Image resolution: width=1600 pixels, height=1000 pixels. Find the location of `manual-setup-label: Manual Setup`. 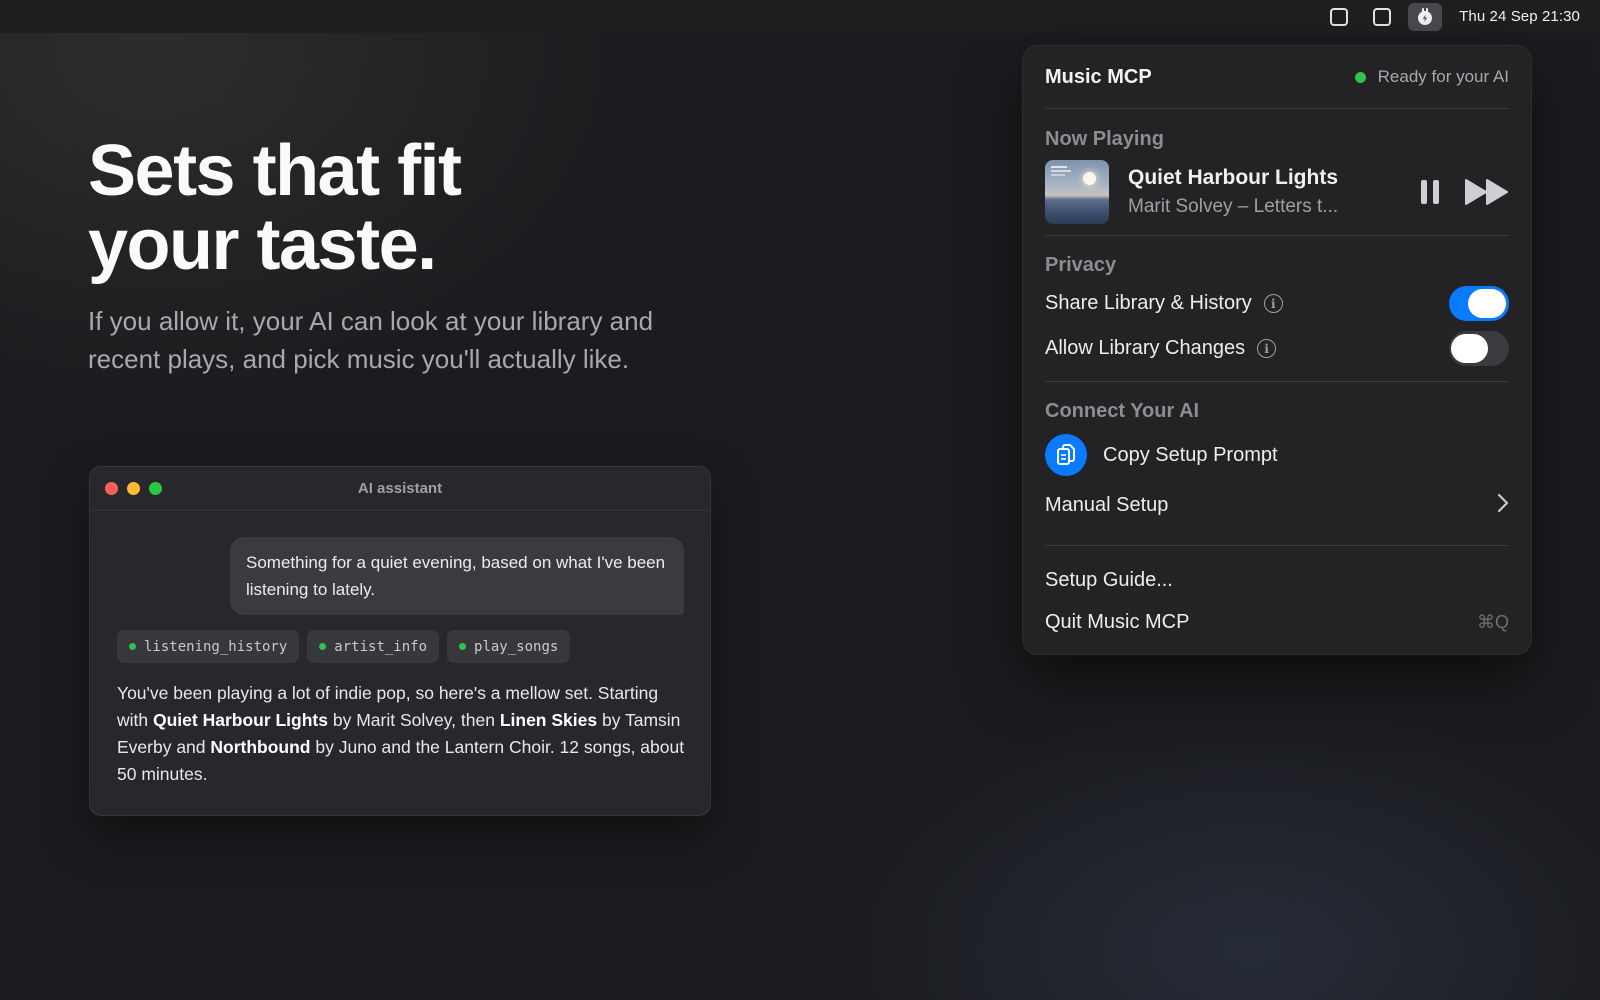

manual-setup-label: Manual Setup is located at coordinates (1107, 504).